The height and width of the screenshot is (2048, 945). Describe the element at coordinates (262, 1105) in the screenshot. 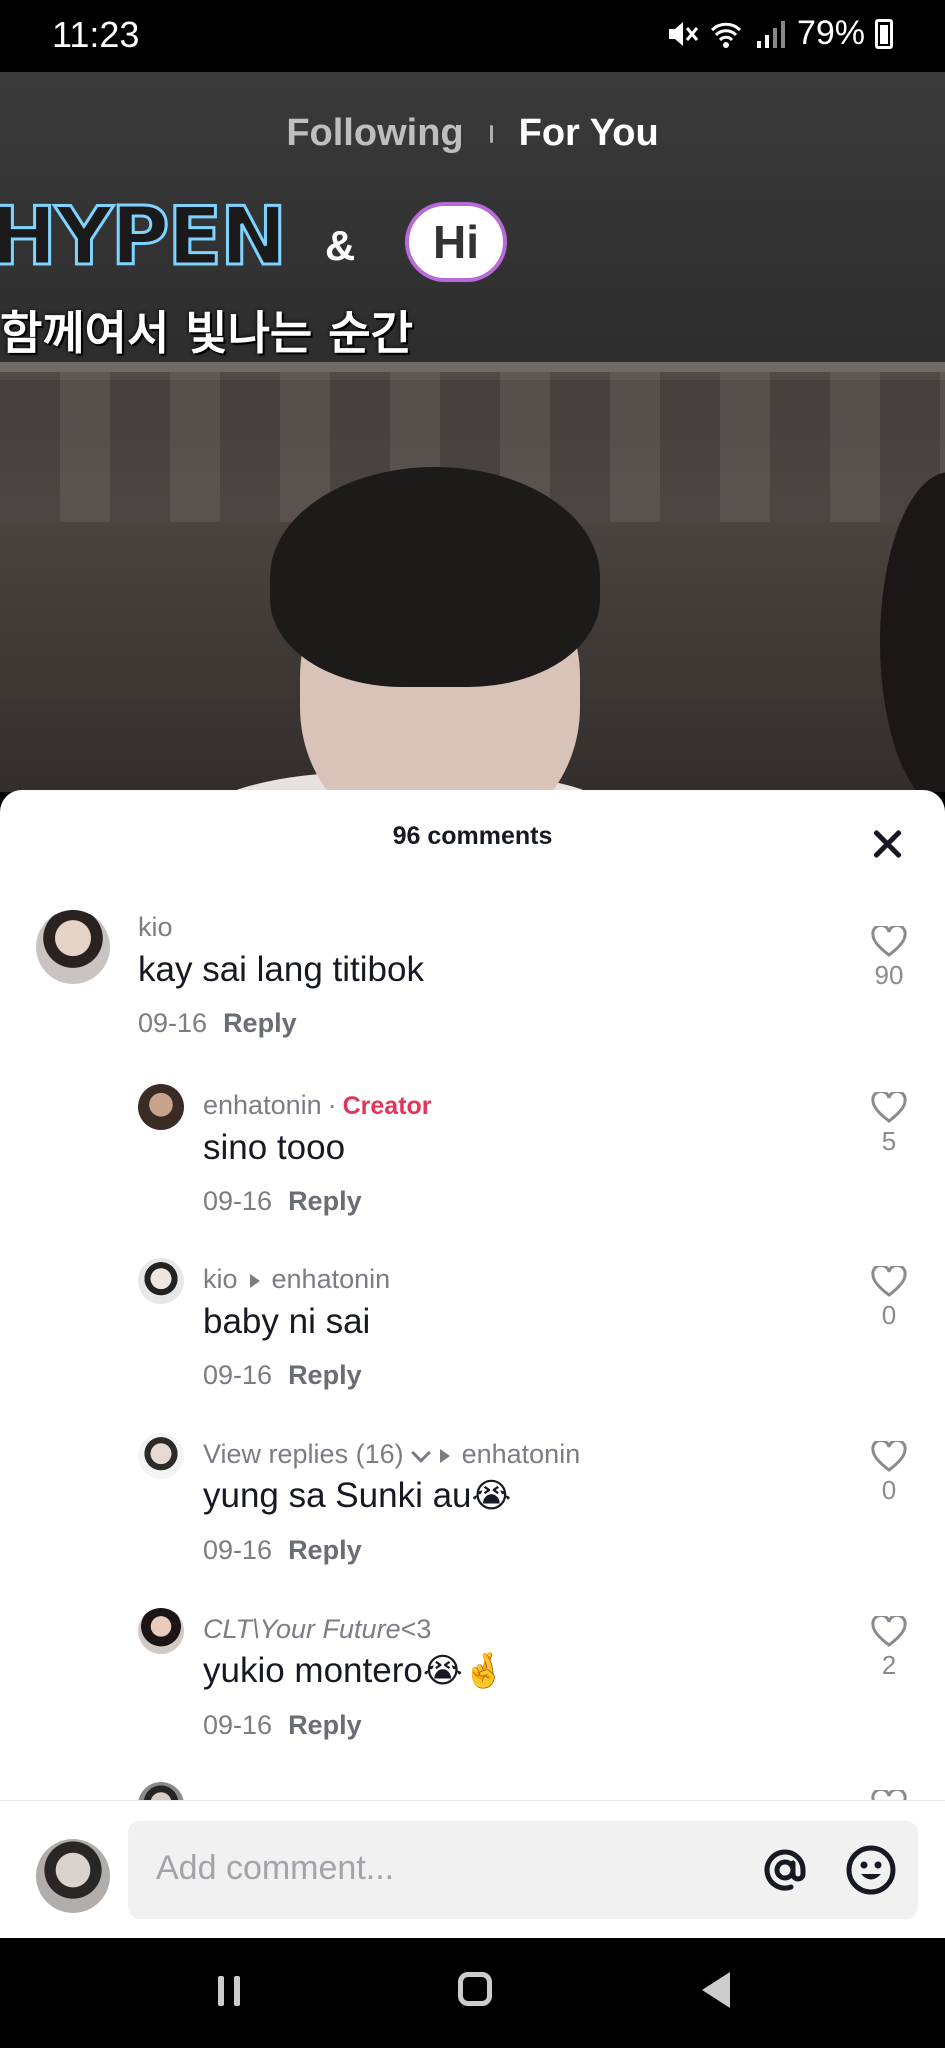

I see `comment-username: enhatonin` at that location.